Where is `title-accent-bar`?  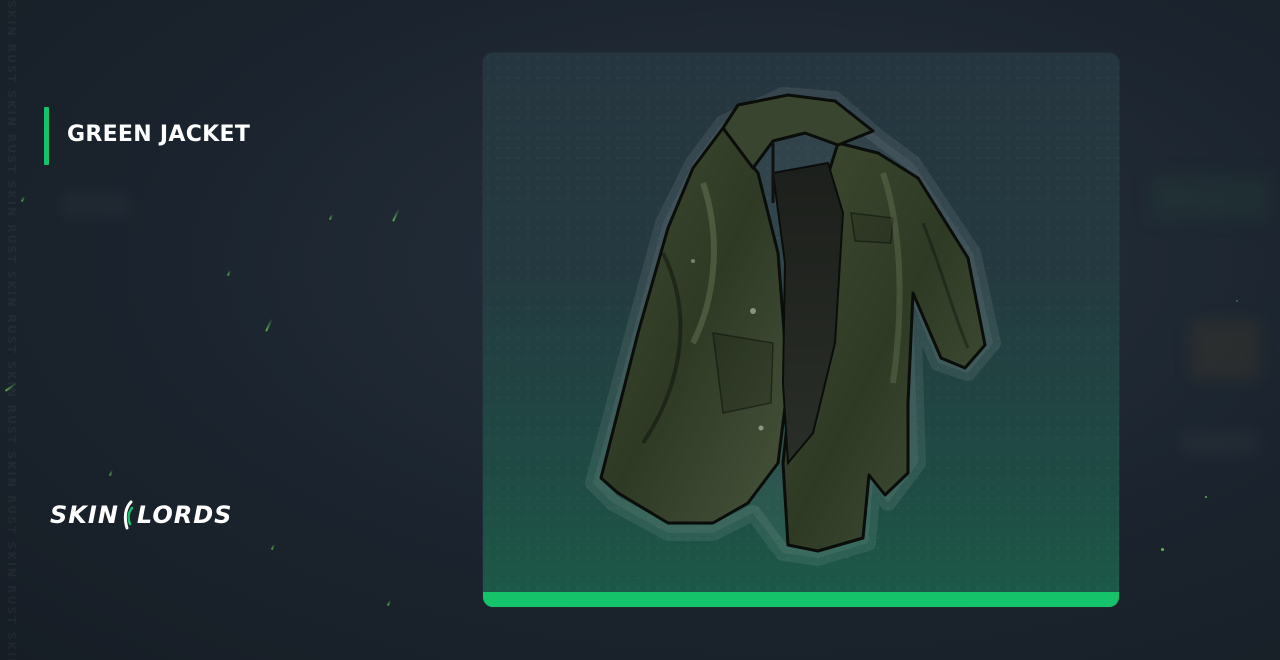 title-accent-bar is located at coordinates (46, 136).